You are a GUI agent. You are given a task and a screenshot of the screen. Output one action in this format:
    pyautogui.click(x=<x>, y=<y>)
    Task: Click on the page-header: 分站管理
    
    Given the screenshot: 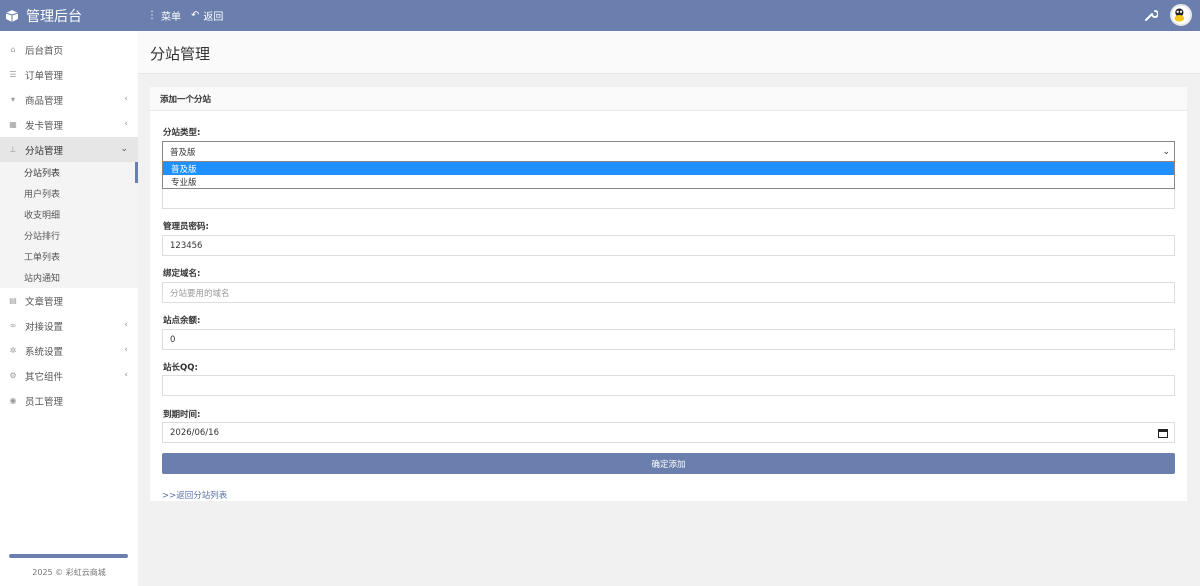 What is the action you would take?
    pyautogui.click(x=669, y=52)
    